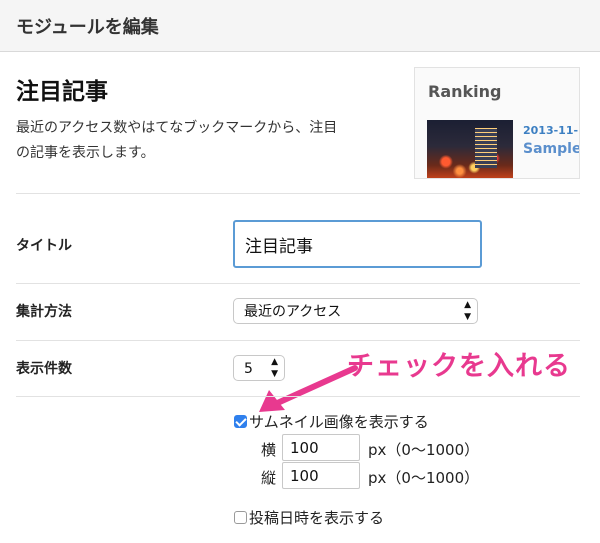  Describe the element at coordinates (551, 130) in the screenshot. I see `preview-date: 2013-11-1` at that location.